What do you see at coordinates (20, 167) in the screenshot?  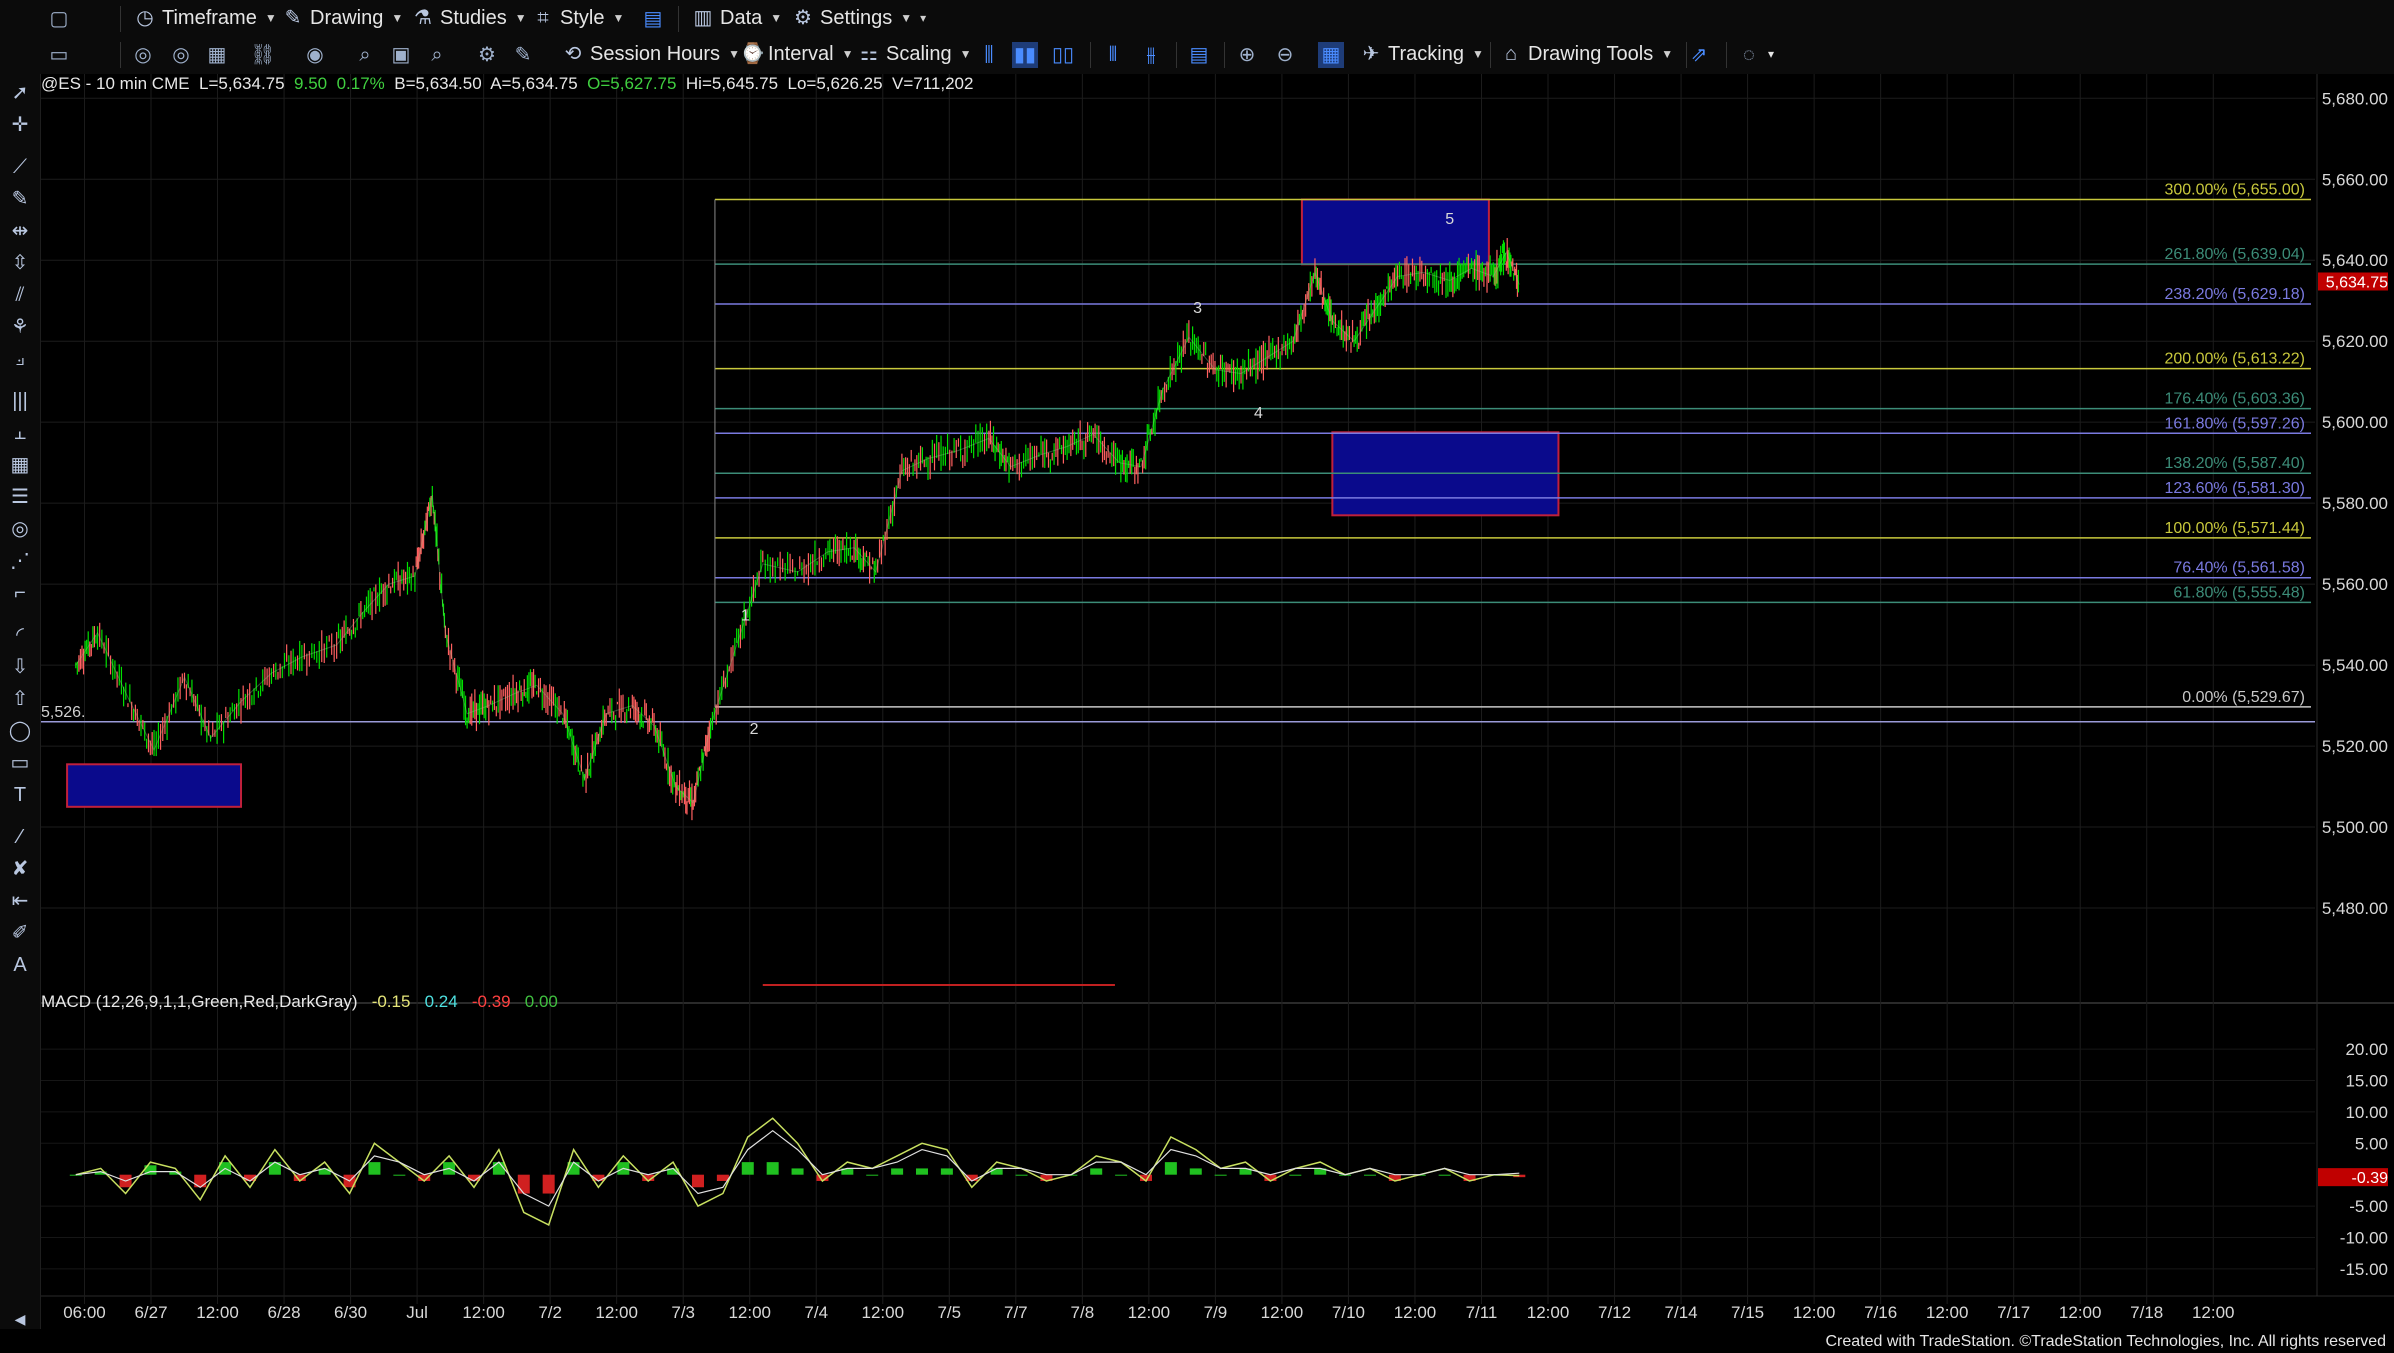 I see `trendline-icon: ⟋` at bounding box center [20, 167].